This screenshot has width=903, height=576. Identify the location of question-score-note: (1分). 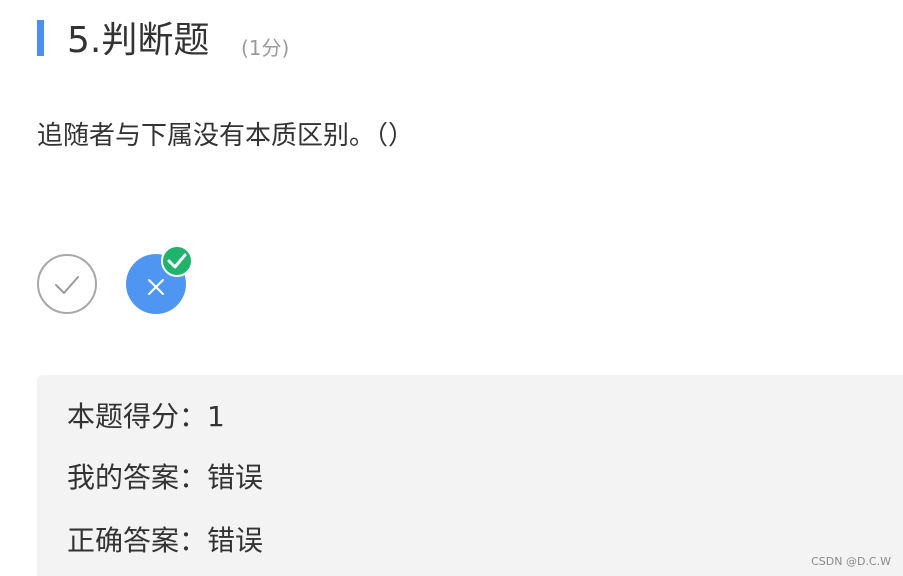
(265, 48).